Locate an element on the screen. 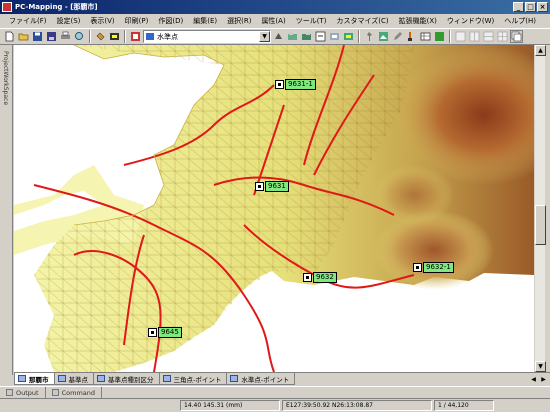 This screenshot has height=412, width=550. tab-command: Command is located at coordinates (74, 392).